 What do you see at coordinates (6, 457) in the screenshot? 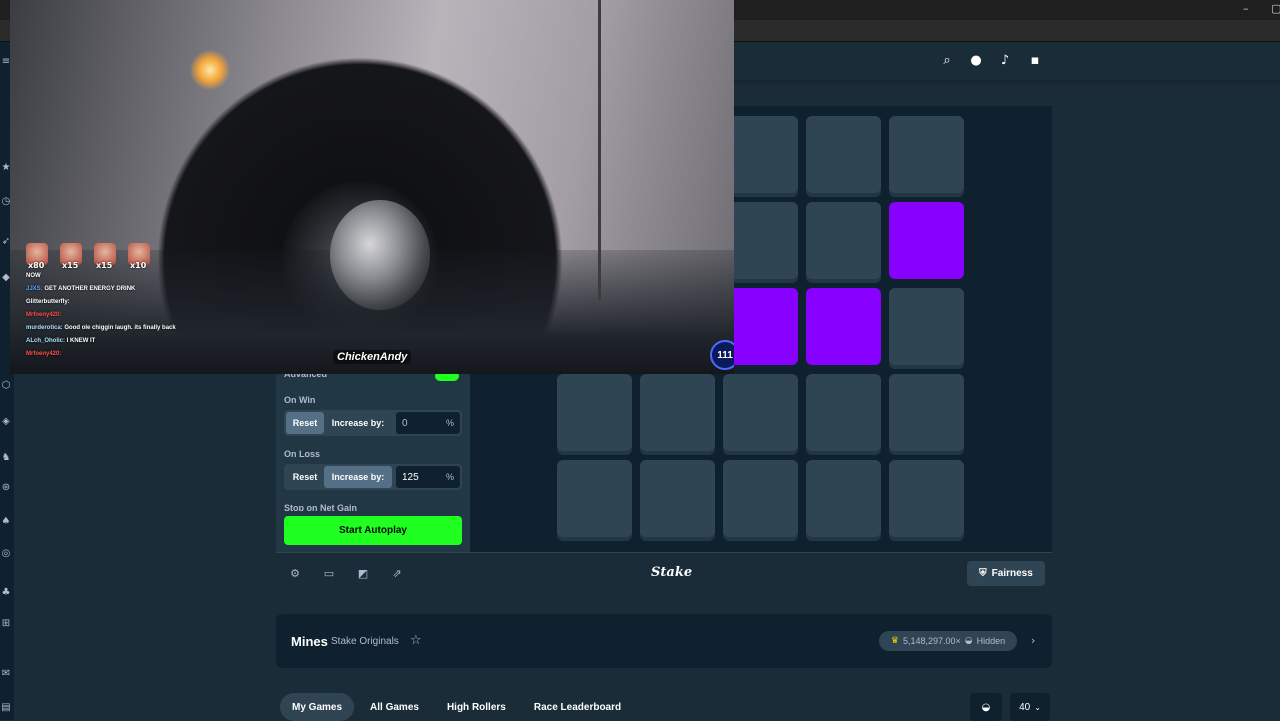
I see `game-shows-icon: ♞` at bounding box center [6, 457].